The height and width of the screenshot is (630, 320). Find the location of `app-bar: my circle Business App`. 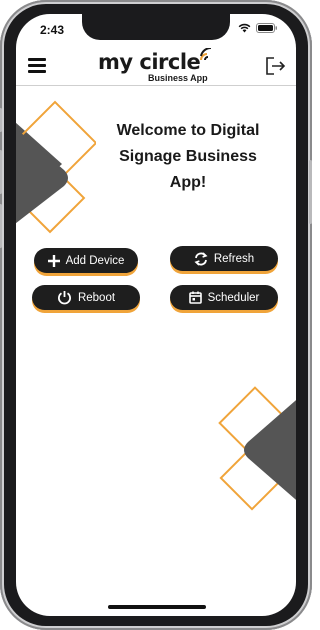

app-bar: my circle Business App is located at coordinates (156, 66).